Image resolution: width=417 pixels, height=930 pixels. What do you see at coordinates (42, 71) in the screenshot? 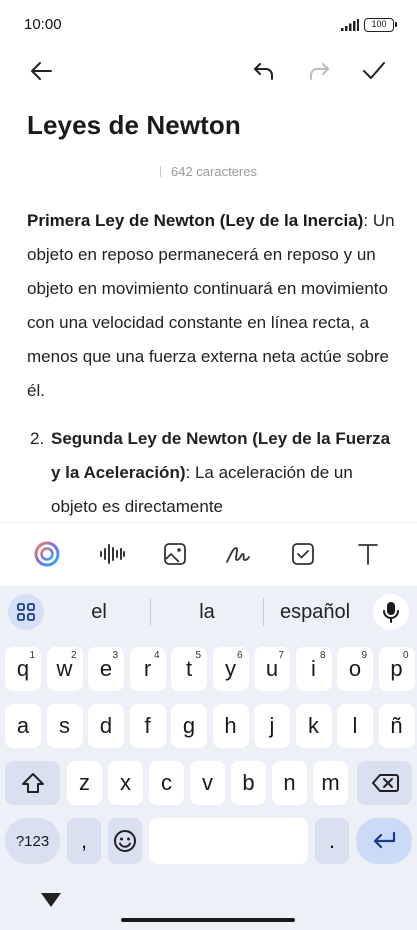
I see `back-icon` at bounding box center [42, 71].